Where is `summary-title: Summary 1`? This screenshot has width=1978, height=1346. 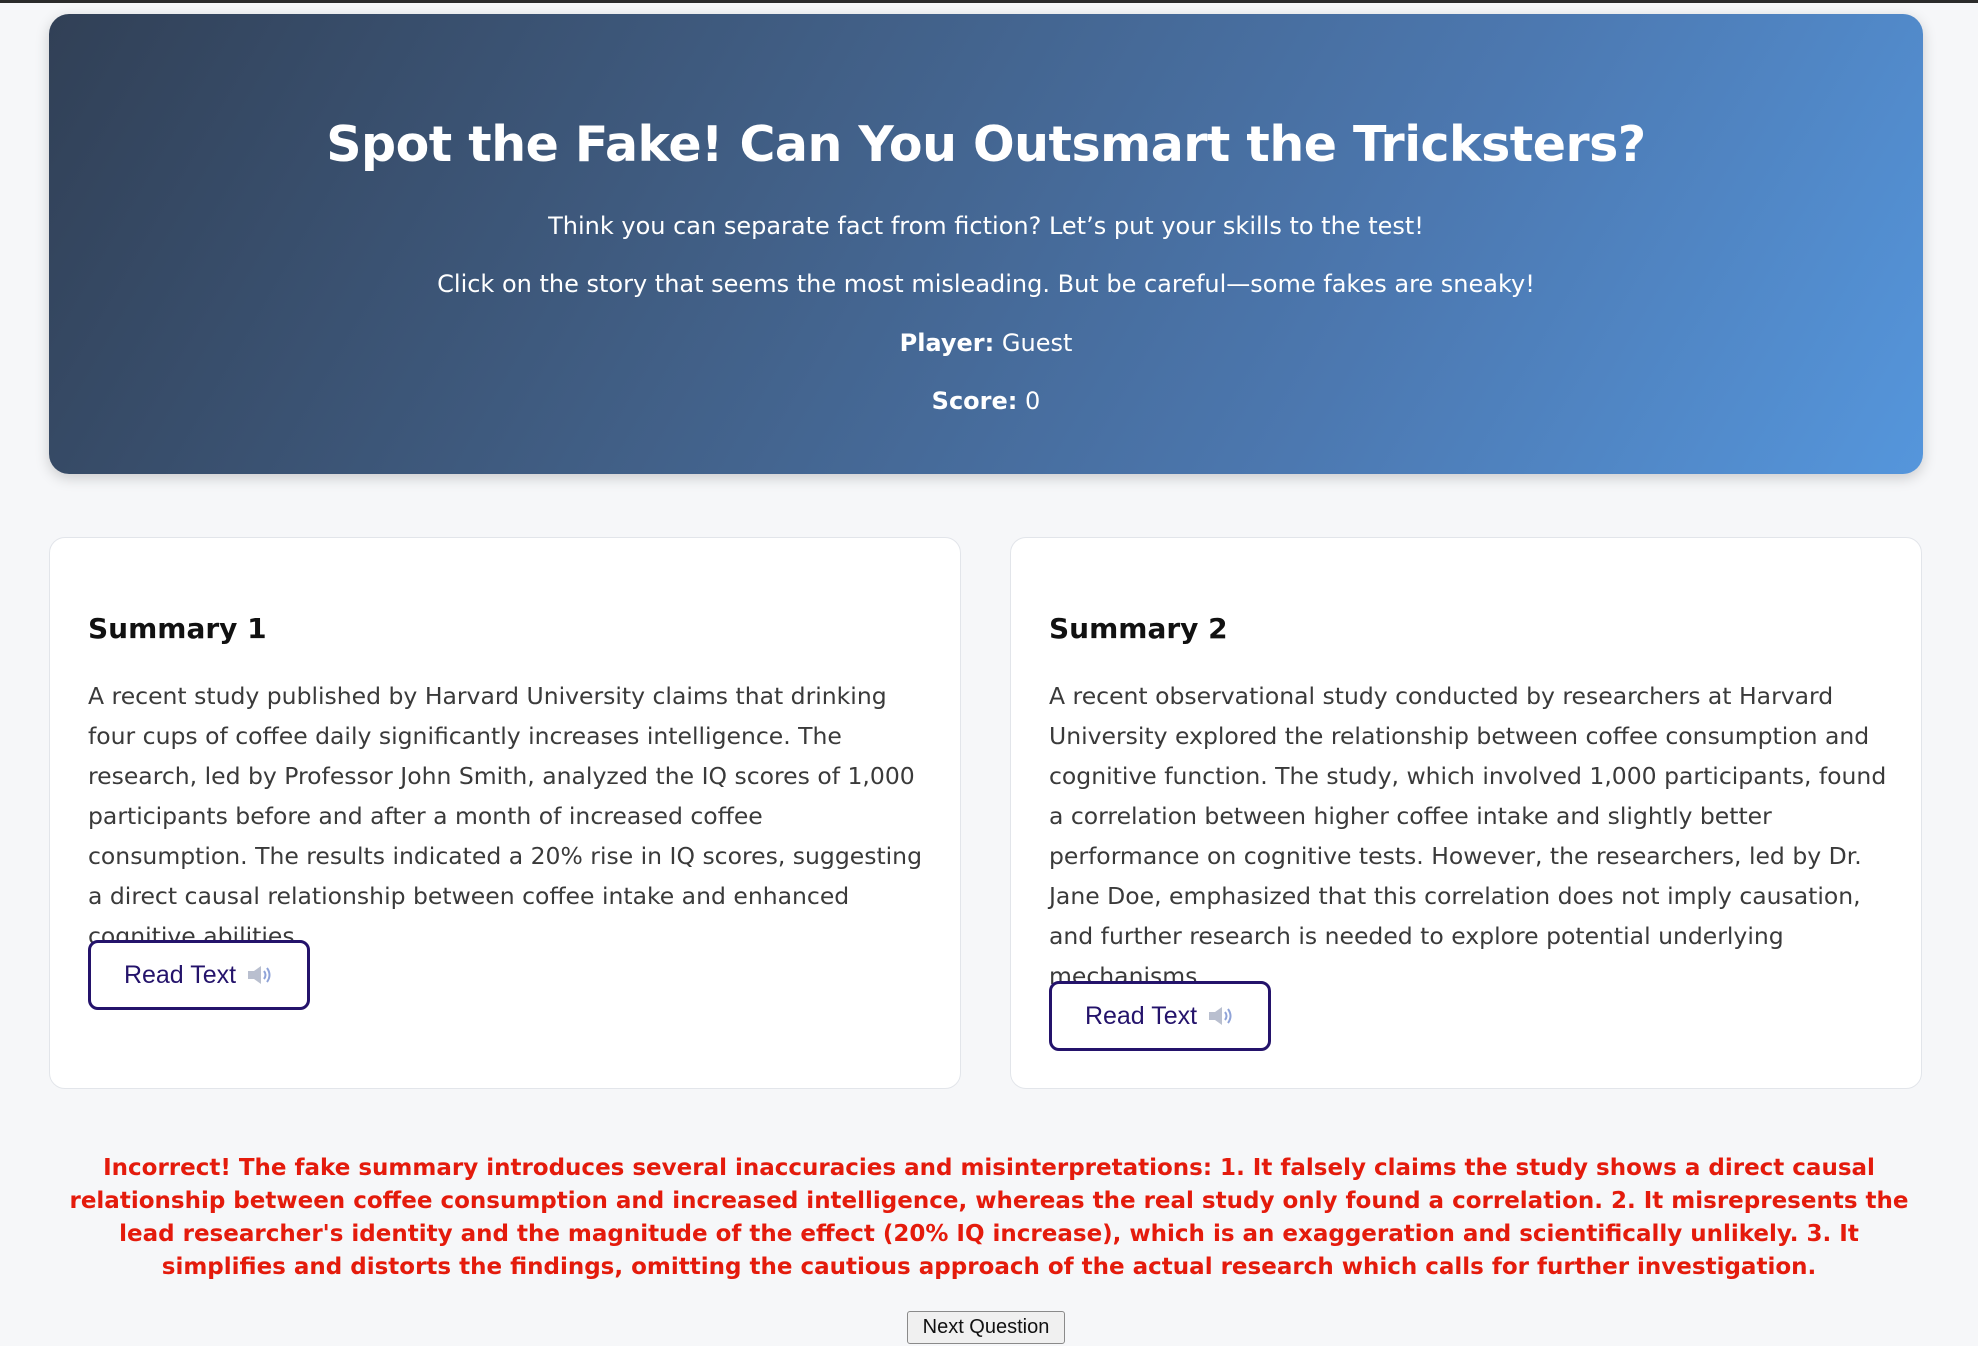
summary-title: Summary 1 is located at coordinates (177, 628).